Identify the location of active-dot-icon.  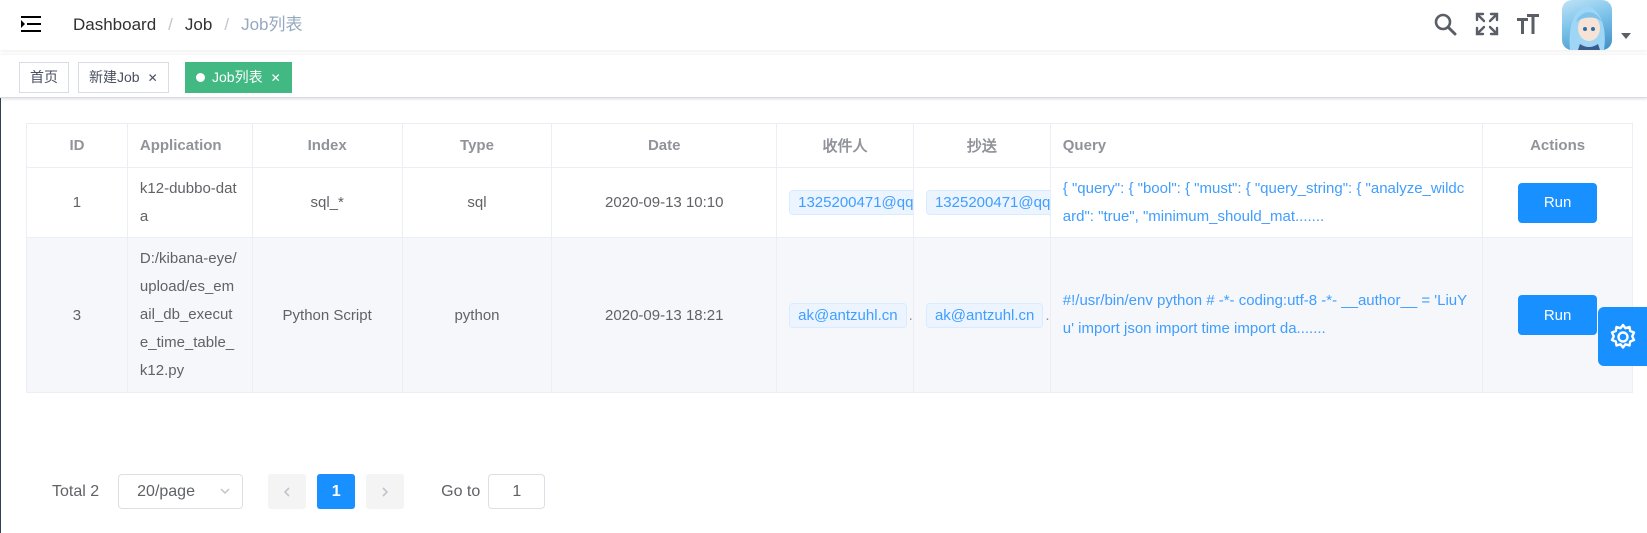
(200, 77).